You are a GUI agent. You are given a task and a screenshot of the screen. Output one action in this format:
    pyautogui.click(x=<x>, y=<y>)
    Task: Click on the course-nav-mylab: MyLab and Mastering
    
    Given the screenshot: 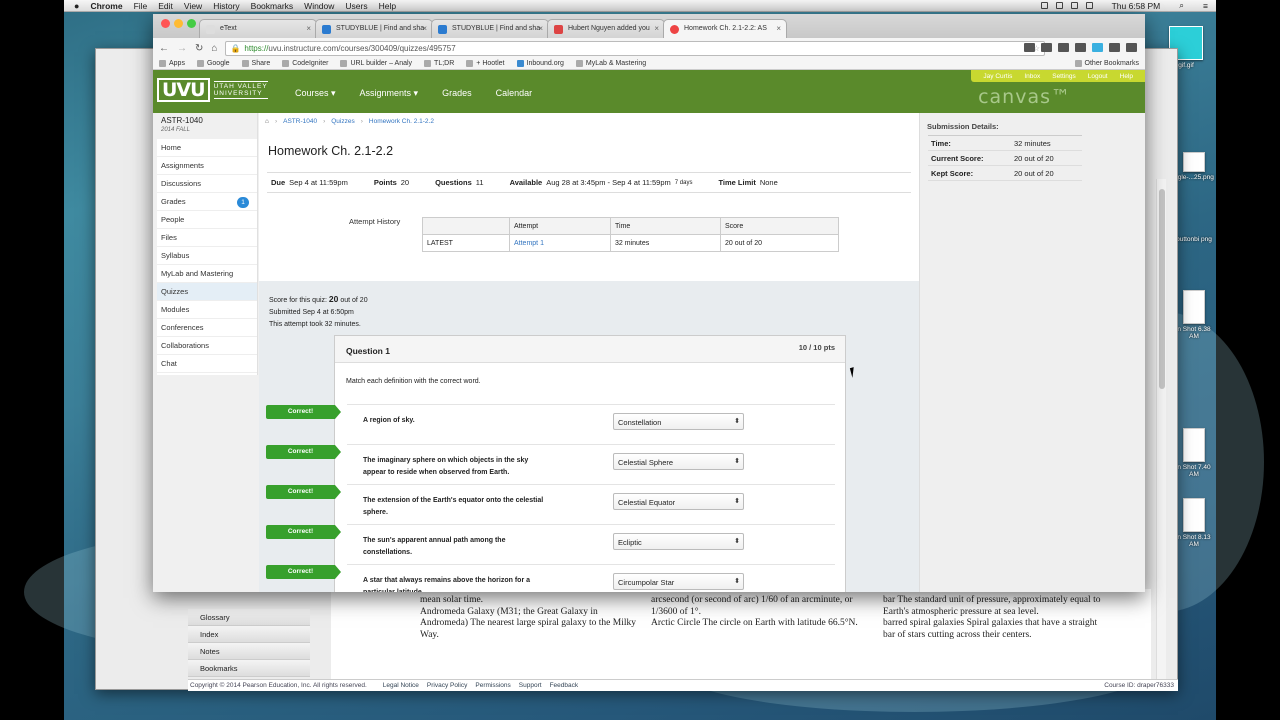 What is the action you would take?
    pyautogui.click(x=207, y=274)
    